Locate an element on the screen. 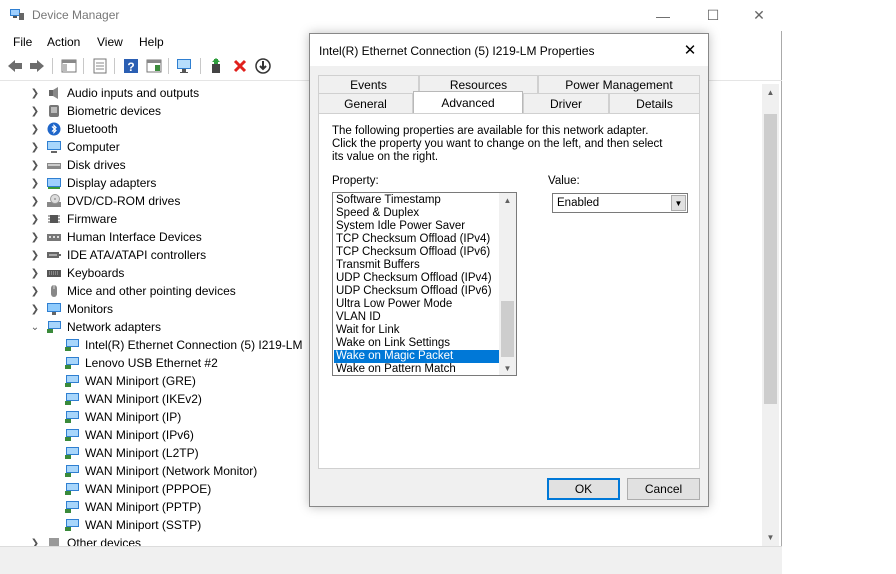 The image size is (896, 574). tree-label: Computer is located at coordinates (93, 147).